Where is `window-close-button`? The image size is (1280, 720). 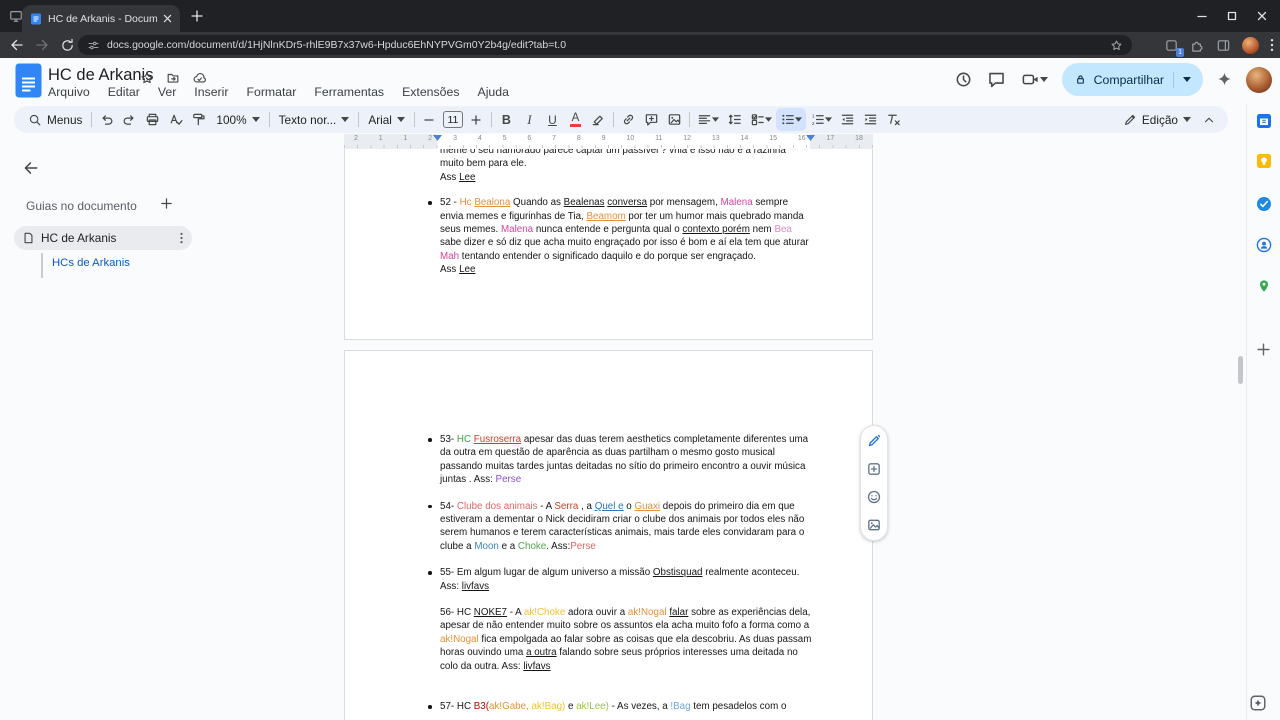
window-close-button is located at coordinates (1262, 16).